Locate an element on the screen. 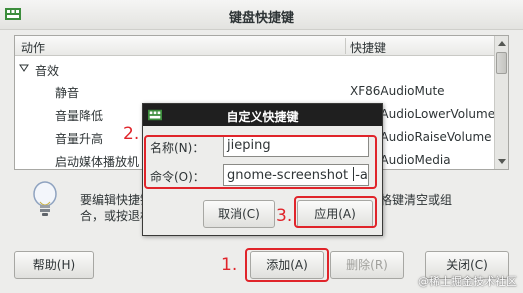  expander-down-icon is located at coordinates (24, 68).